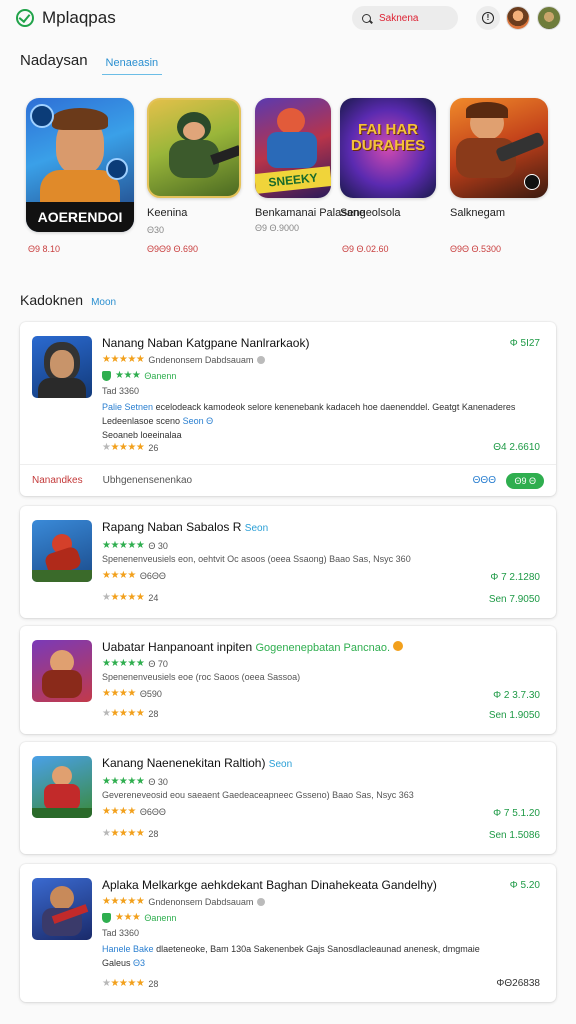 Image resolution: width=576 pixels, height=1024 pixels. What do you see at coordinates (156, 230) in the screenshot?
I see `featured-subtitle: Θ30` at bounding box center [156, 230].